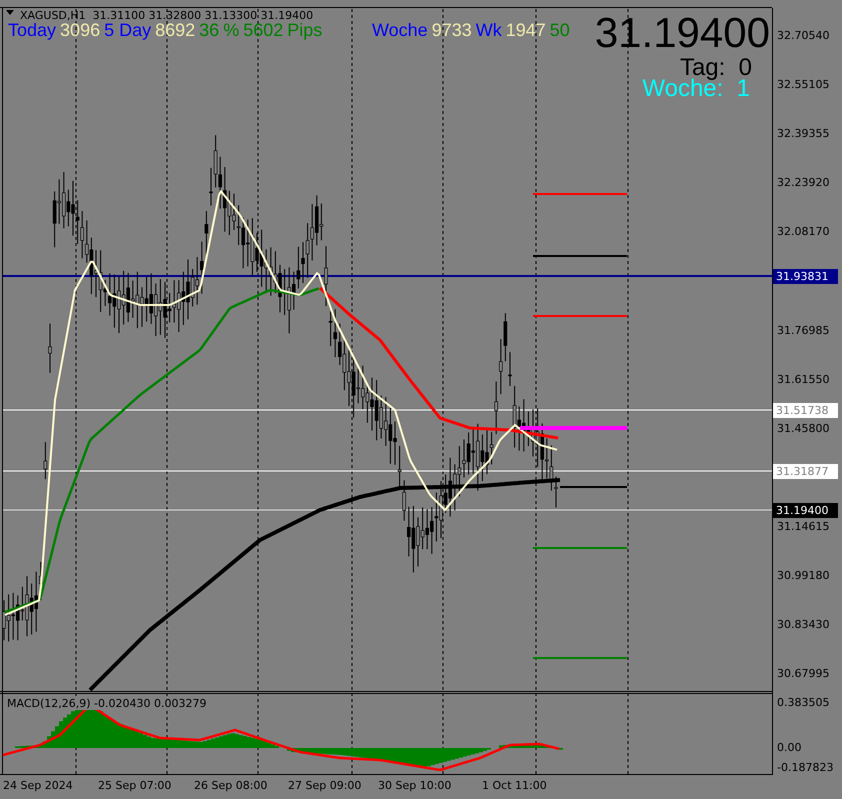 Image resolution: width=842 pixels, height=799 pixels. Describe the element at coordinates (805, 276) in the screenshot. I see `price-marker: 31.93831` at that location.